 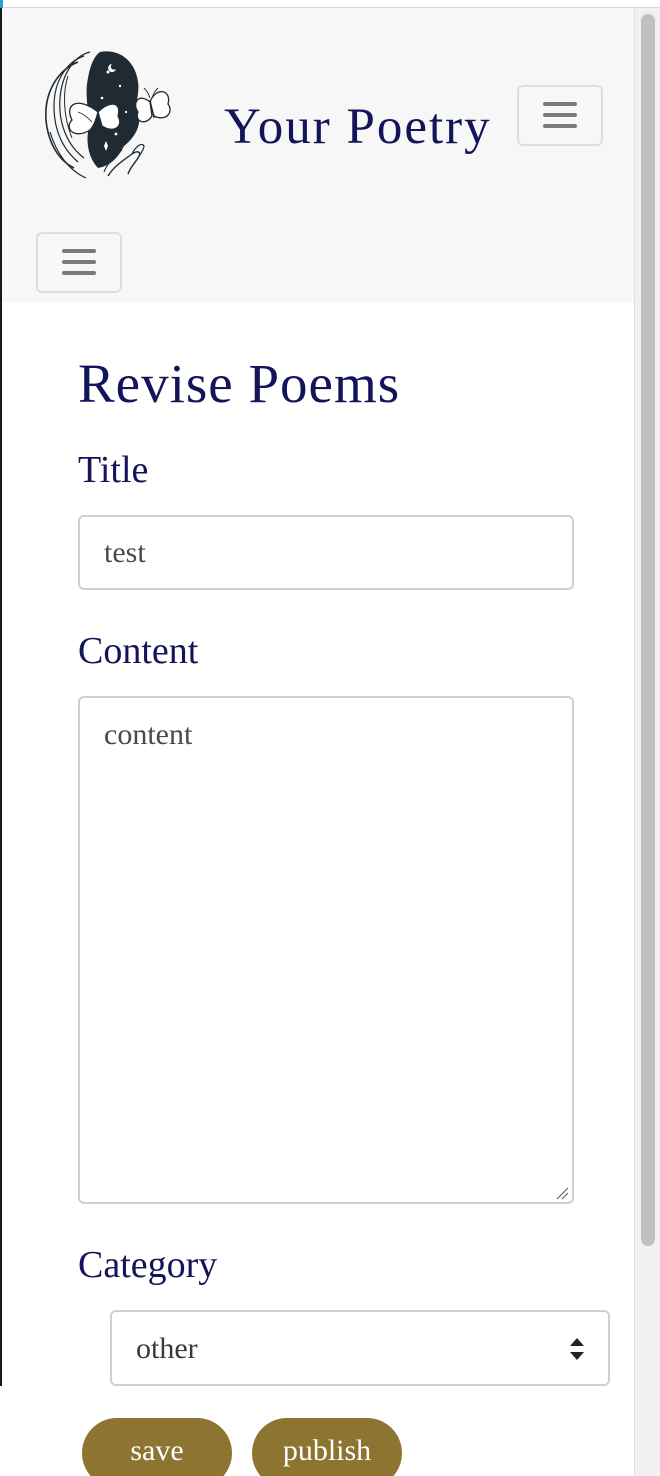 I want to click on content-label: Content, so click(x=138, y=651).